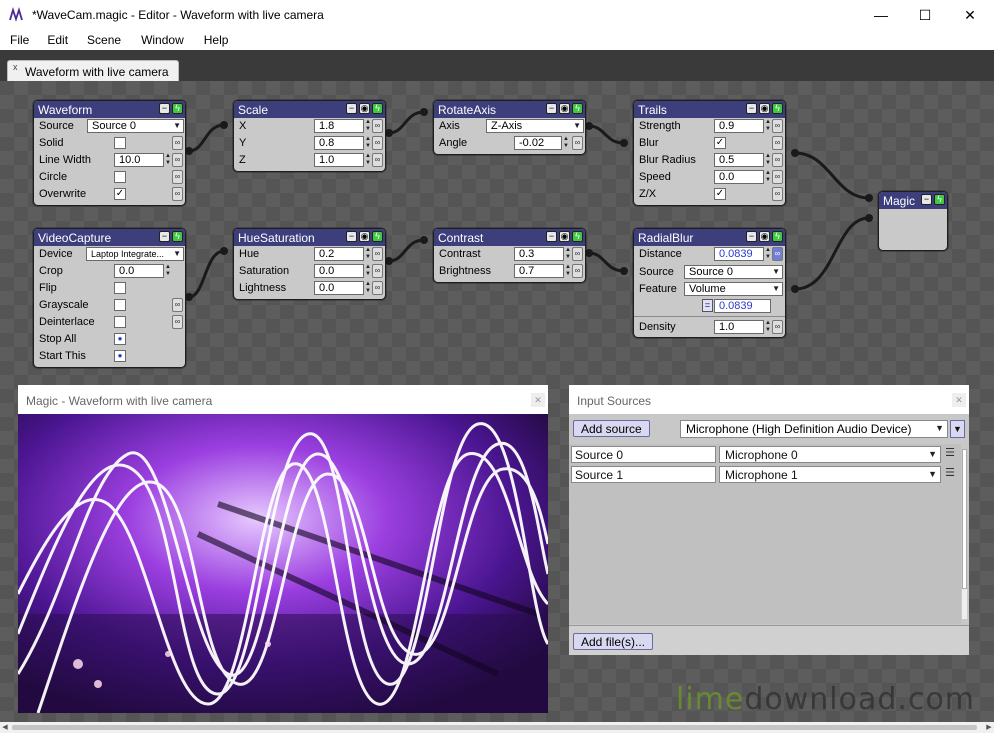 The height and width of the screenshot is (733, 994). Describe the element at coordinates (109, 237) in the screenshot. I see `node-header: VideoCapture − ϟ` at that location.